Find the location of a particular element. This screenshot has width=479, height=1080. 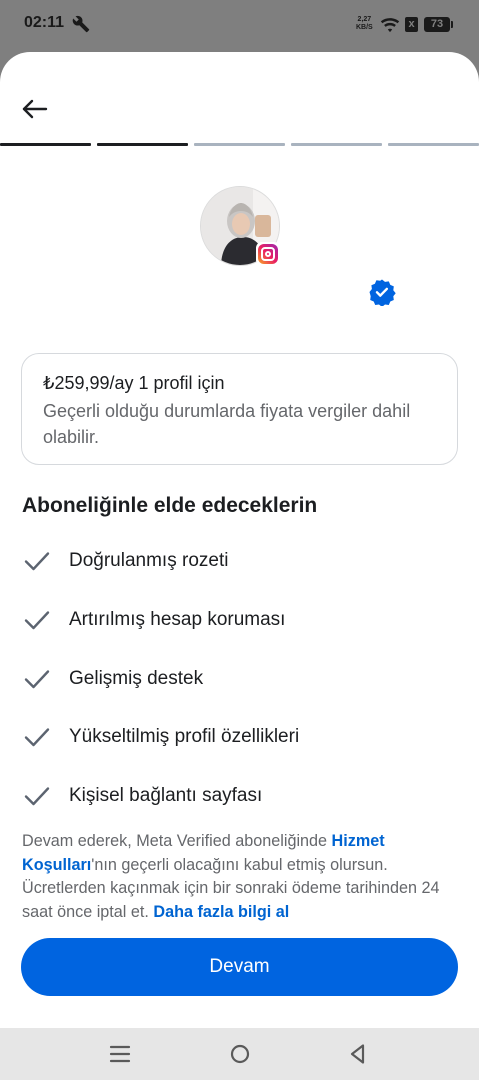

status-time: 02:11 is located at coordinates (44, 22).